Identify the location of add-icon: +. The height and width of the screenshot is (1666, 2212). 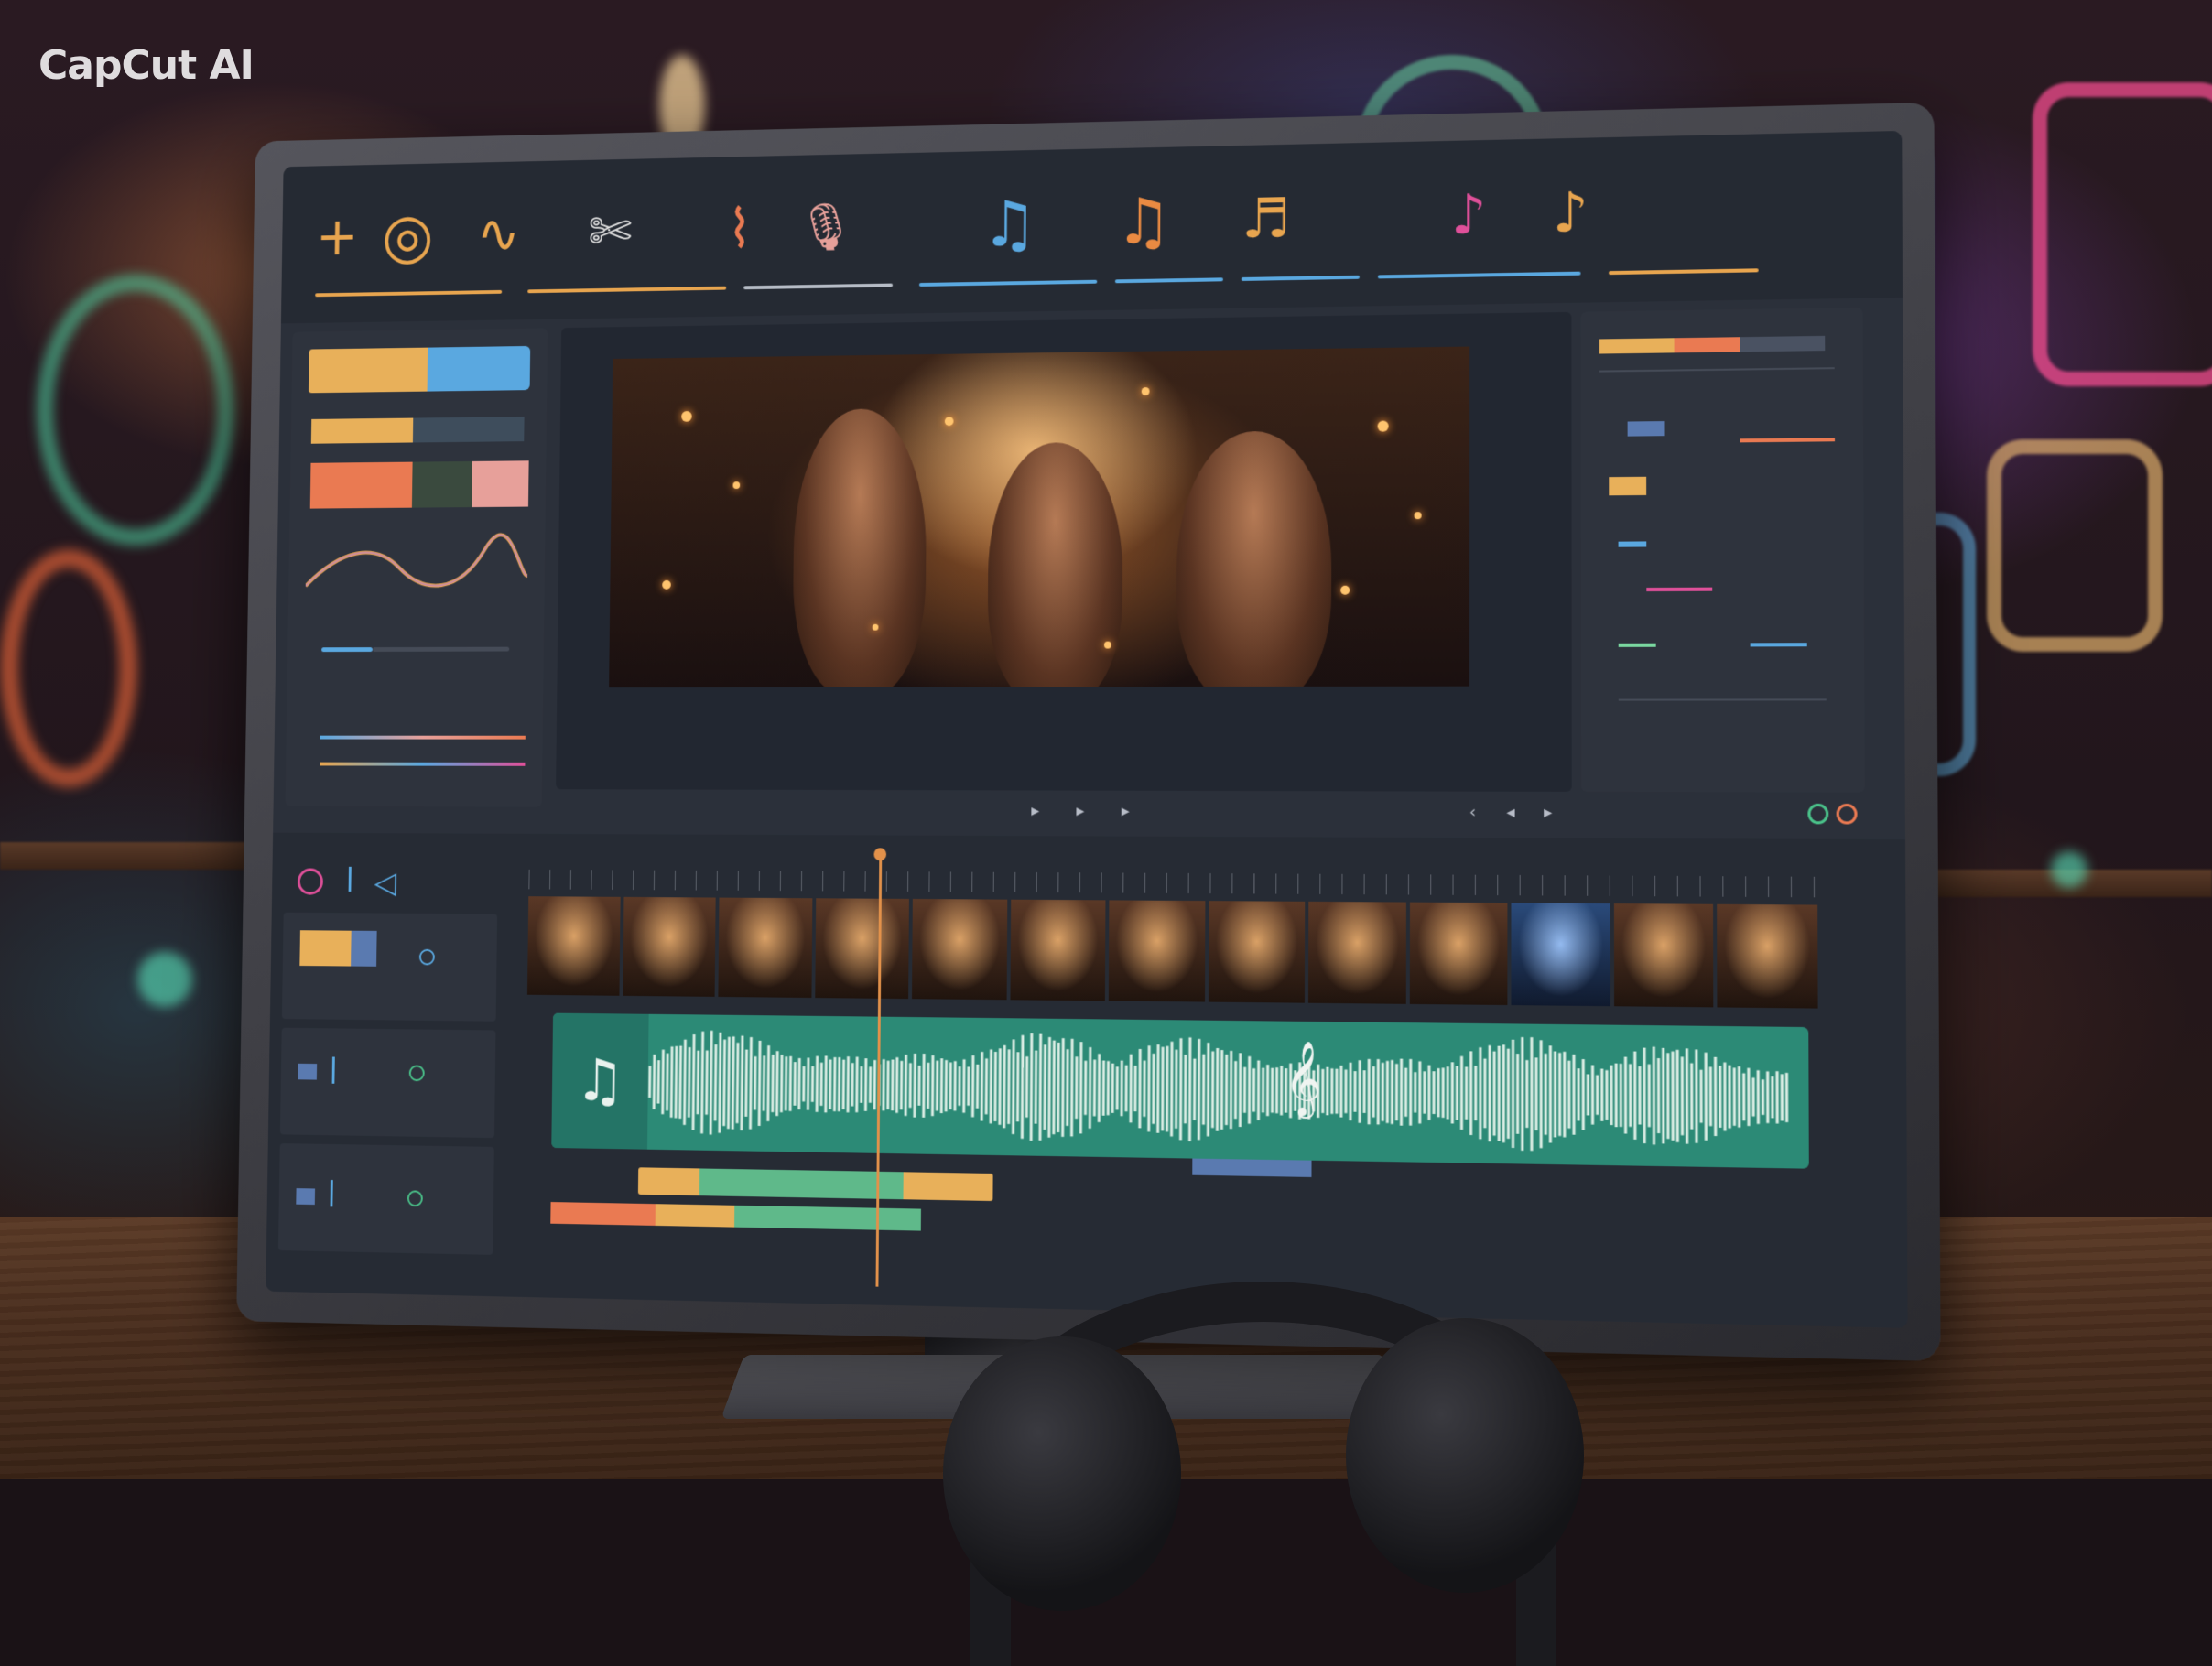
(338, 237).